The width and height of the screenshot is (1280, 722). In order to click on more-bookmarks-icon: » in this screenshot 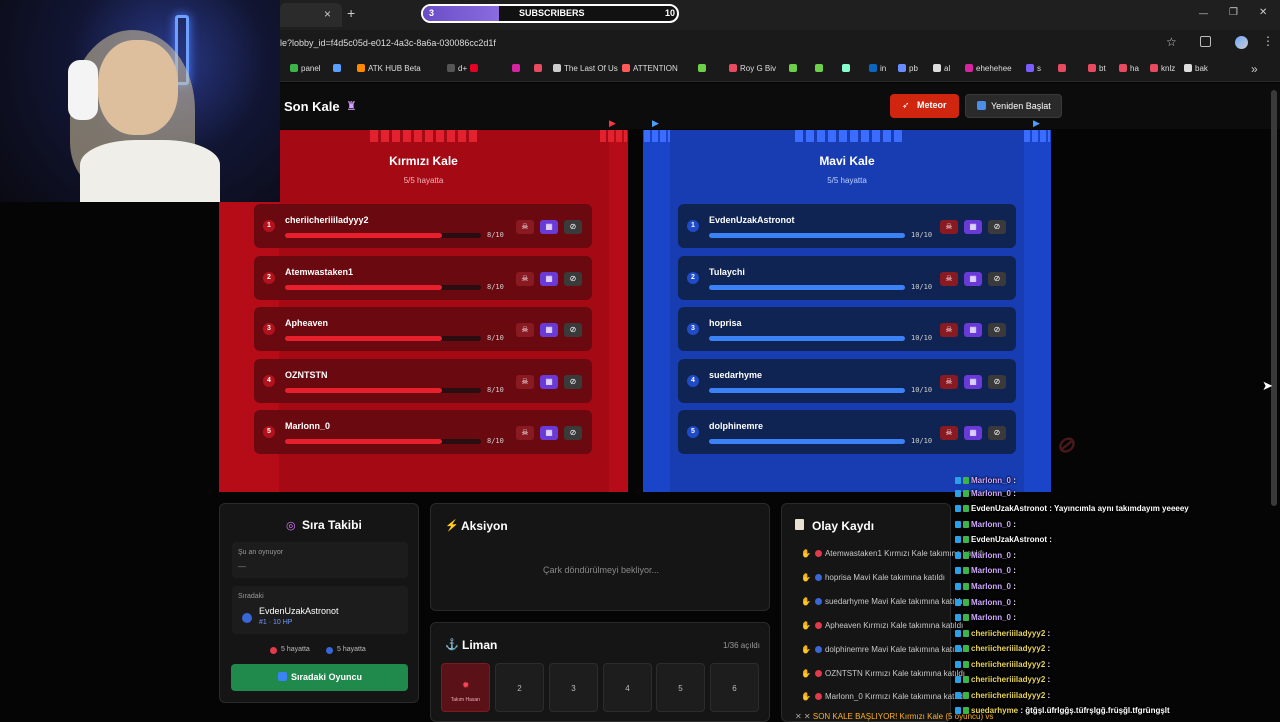, I will do `click(1254, 69)`.